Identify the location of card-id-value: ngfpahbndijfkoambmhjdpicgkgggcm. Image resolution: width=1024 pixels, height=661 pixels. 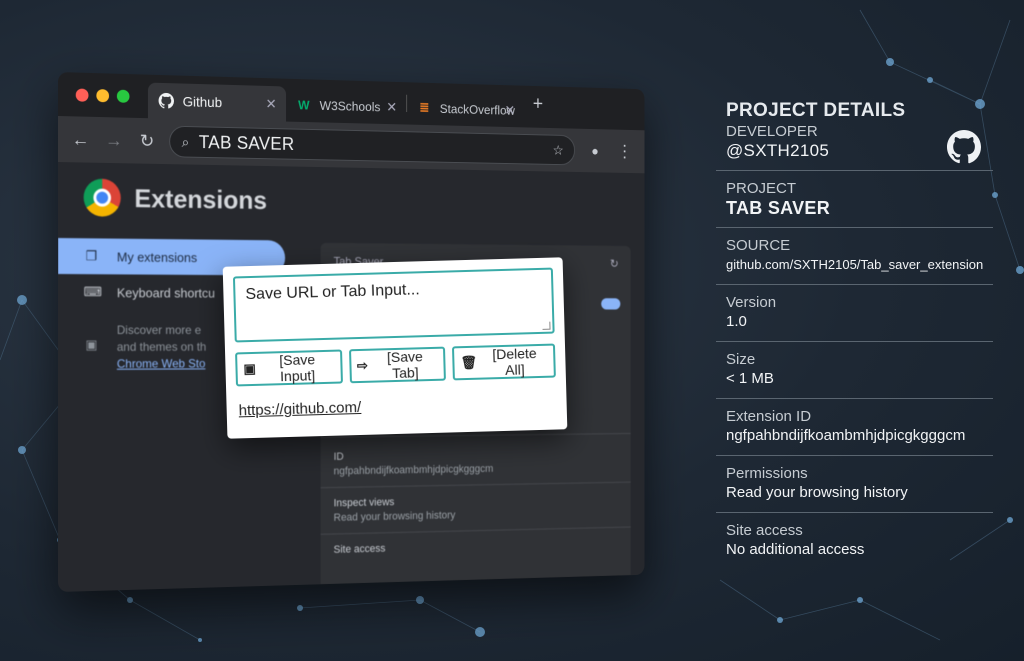
(413, 470).